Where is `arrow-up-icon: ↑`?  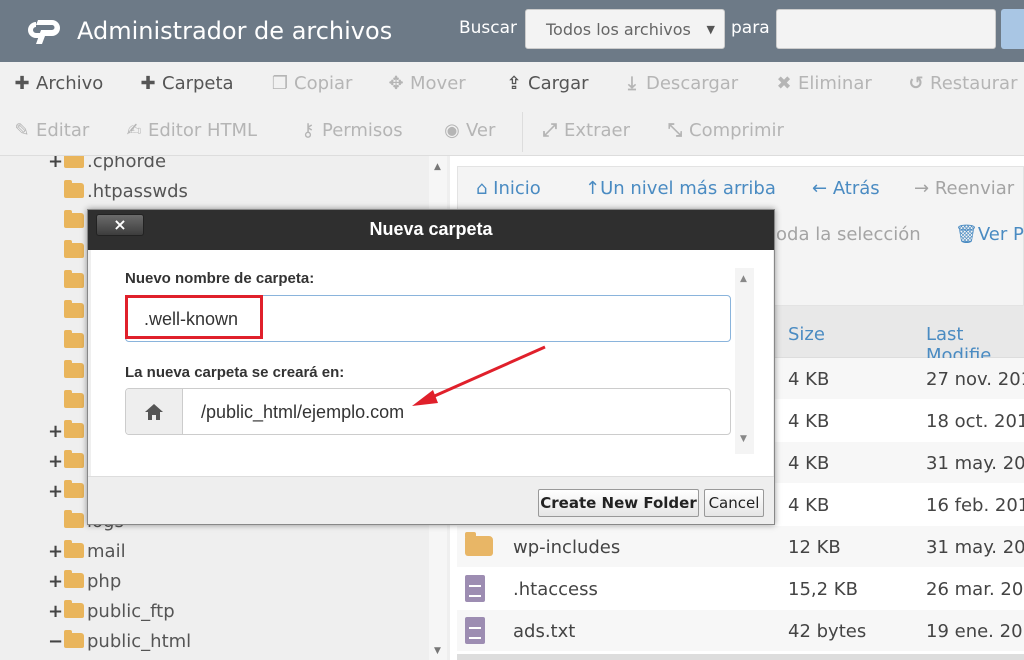
arrow-up-icon: ↑ is located at coordinates (593, 188).